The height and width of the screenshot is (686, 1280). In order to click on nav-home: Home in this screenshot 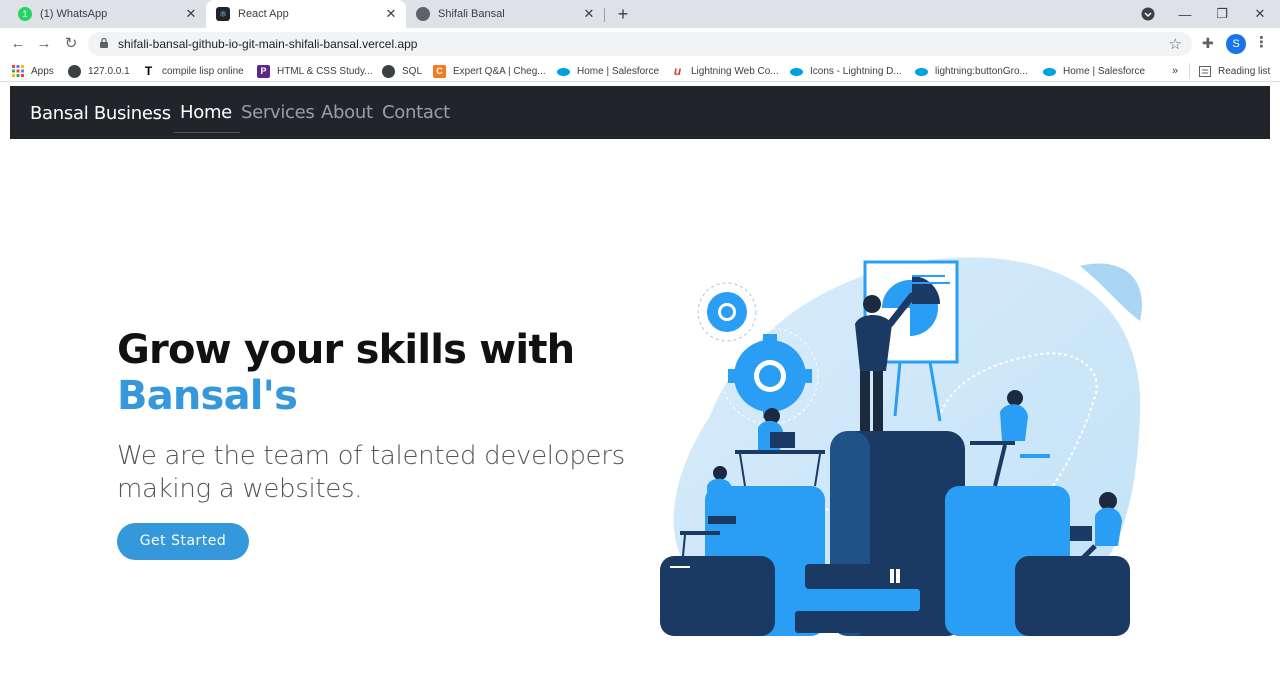, I will do `click(207, 117)`.